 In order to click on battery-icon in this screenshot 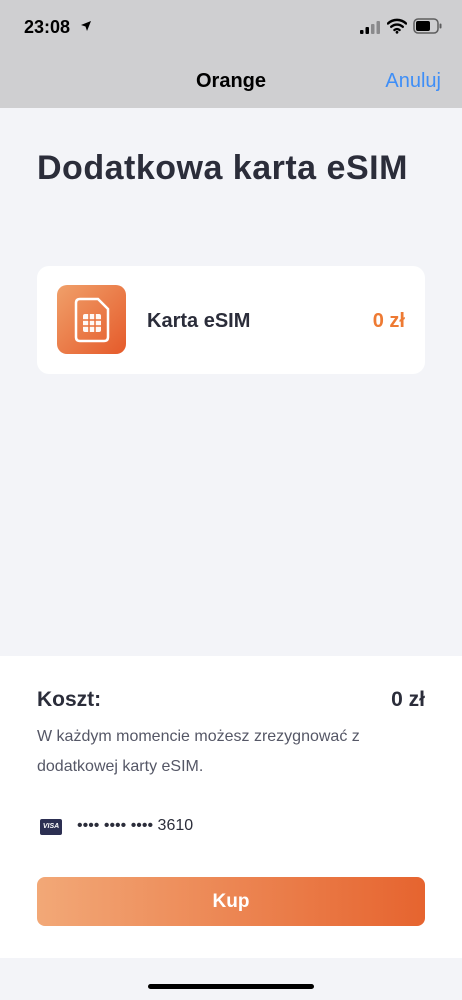, I will do `click(427, 26)`.